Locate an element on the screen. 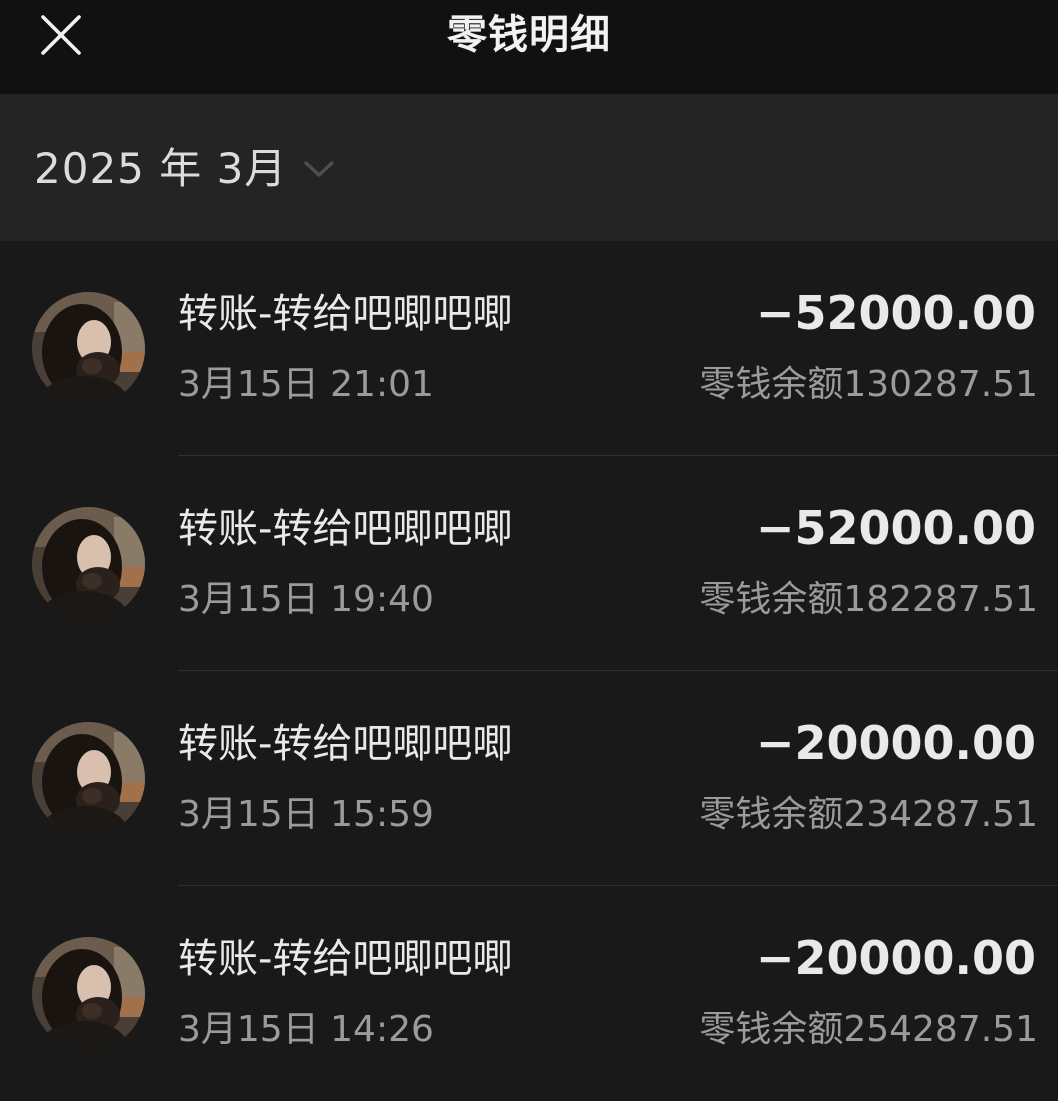 This screenshot has height=1101, width=1058. transaction-balance: 零钱余额234287.51 is located at coordinates (868, 814).